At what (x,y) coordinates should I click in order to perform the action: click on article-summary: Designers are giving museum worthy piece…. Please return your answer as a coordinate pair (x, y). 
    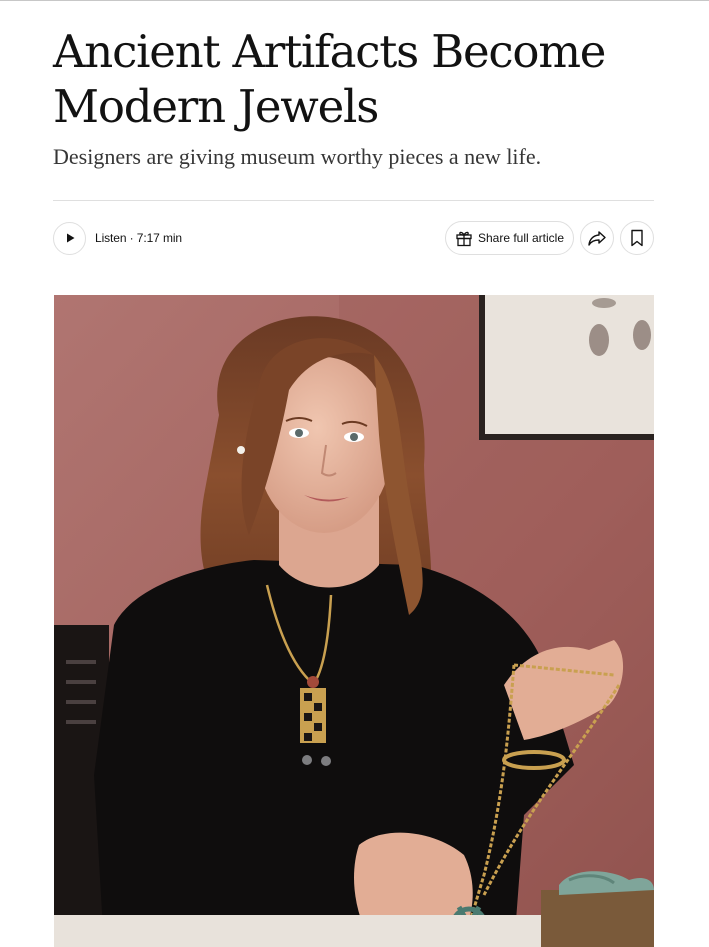
    Looking at the image, I should click on (297, 156).